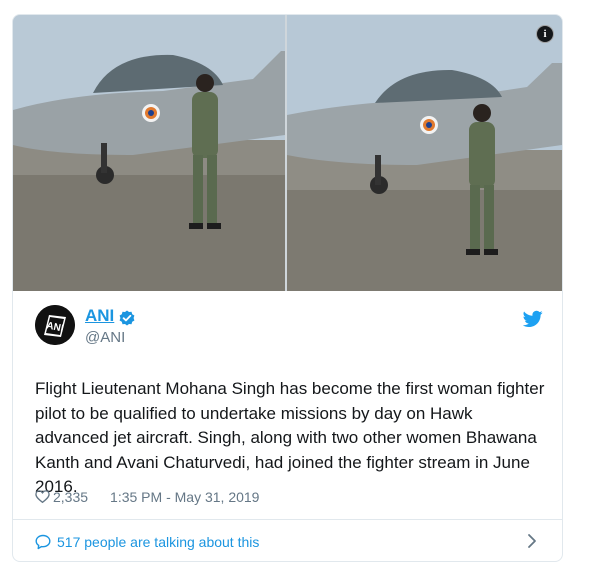  I want to click on talking-link: 517 people are talking about this, so click(147, 542).